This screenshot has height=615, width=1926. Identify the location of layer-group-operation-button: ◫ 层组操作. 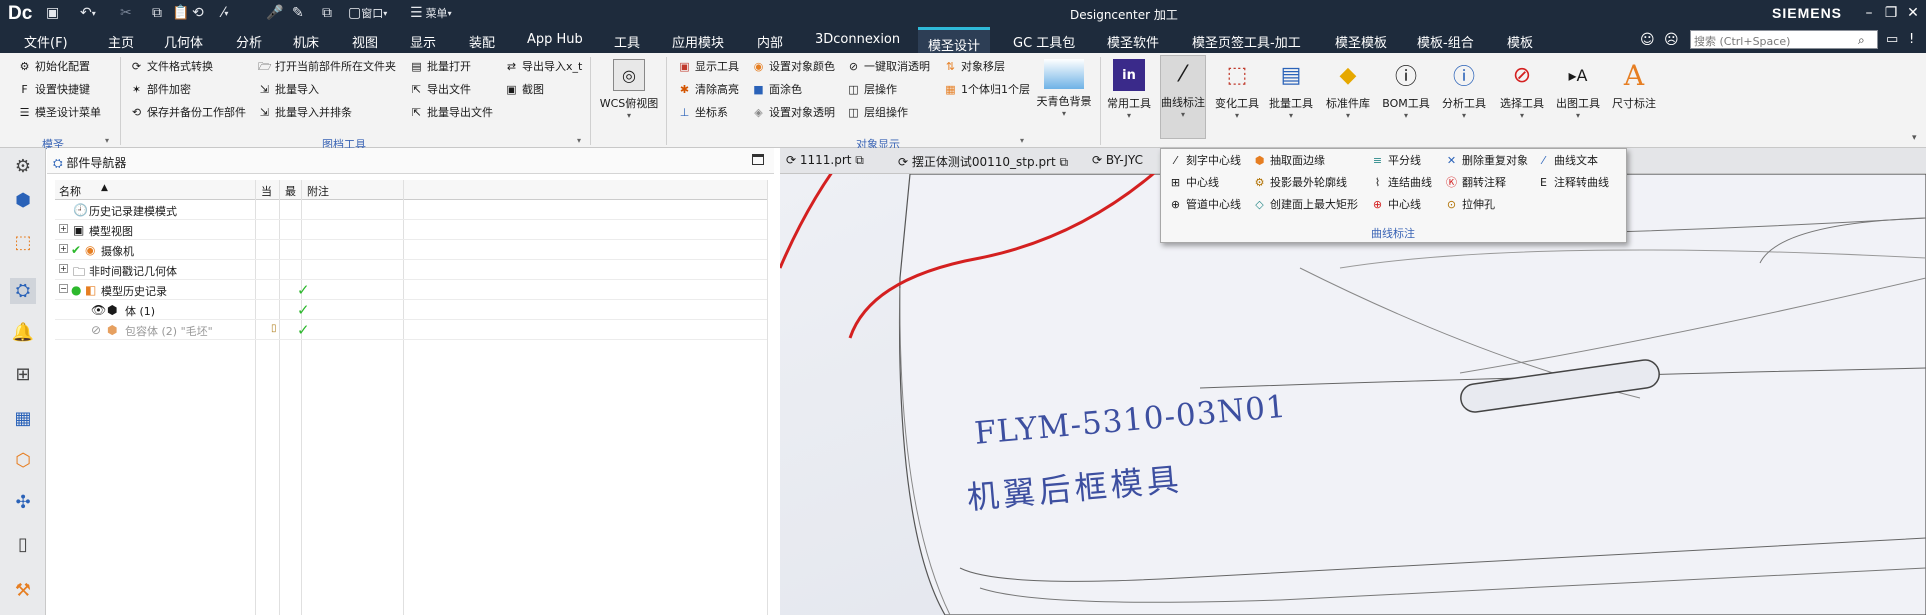
(877, 112).